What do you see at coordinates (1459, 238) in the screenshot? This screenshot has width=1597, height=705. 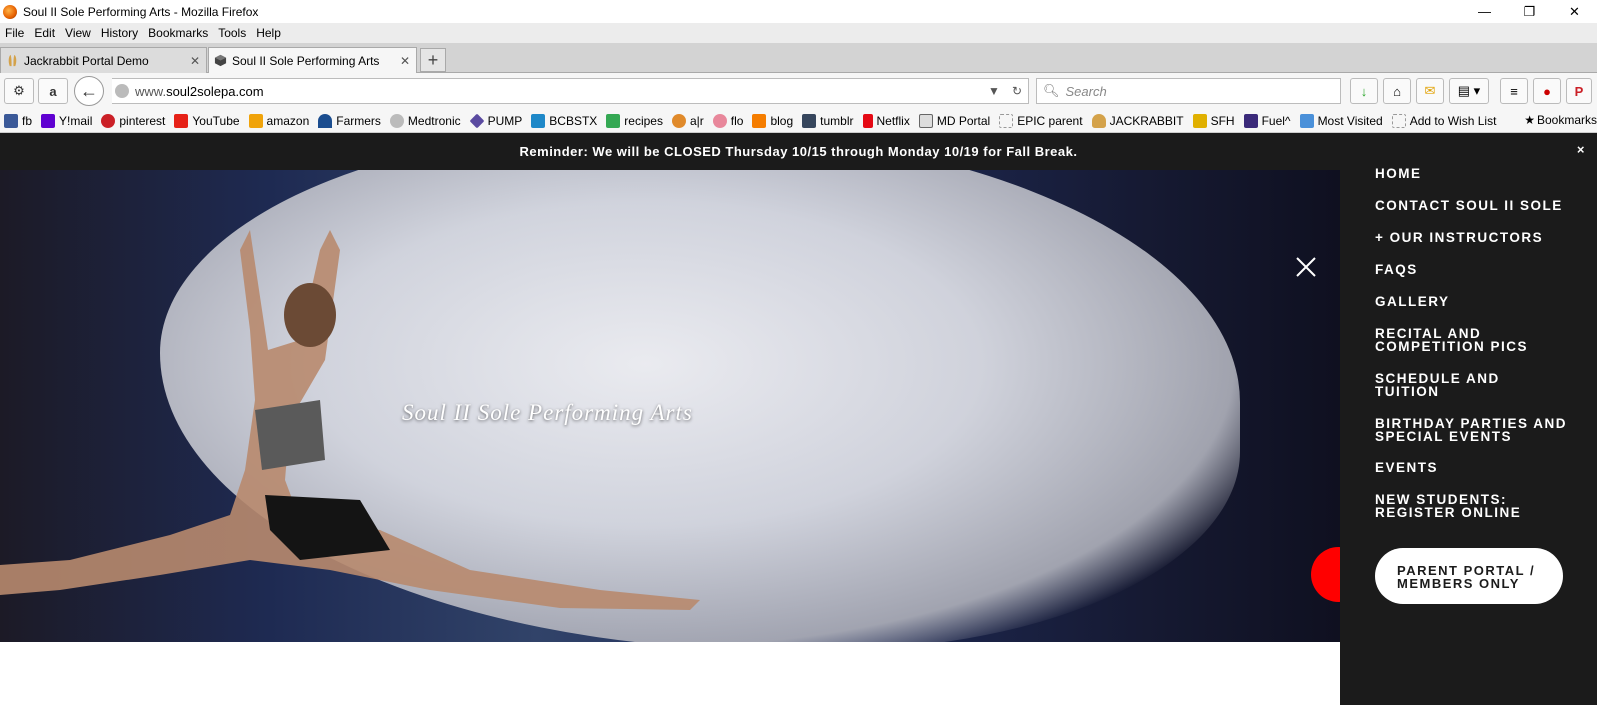 I see `nav-instructors: + OUR INSTRUCTORS` at bounding box center [1459, 238].